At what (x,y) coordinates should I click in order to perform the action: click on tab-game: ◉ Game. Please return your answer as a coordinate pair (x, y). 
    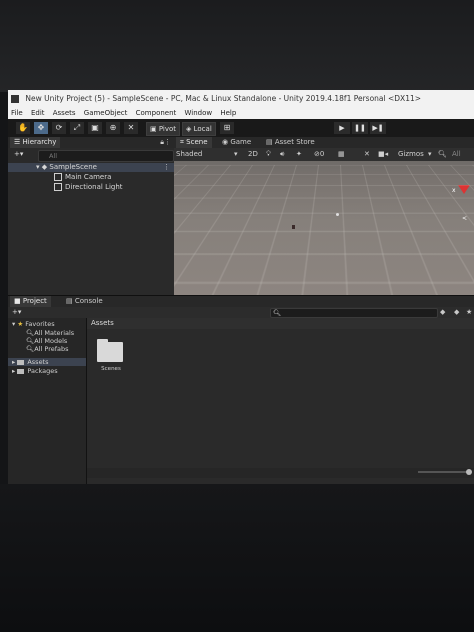
    Looking at the image, I should click on (236, 142).